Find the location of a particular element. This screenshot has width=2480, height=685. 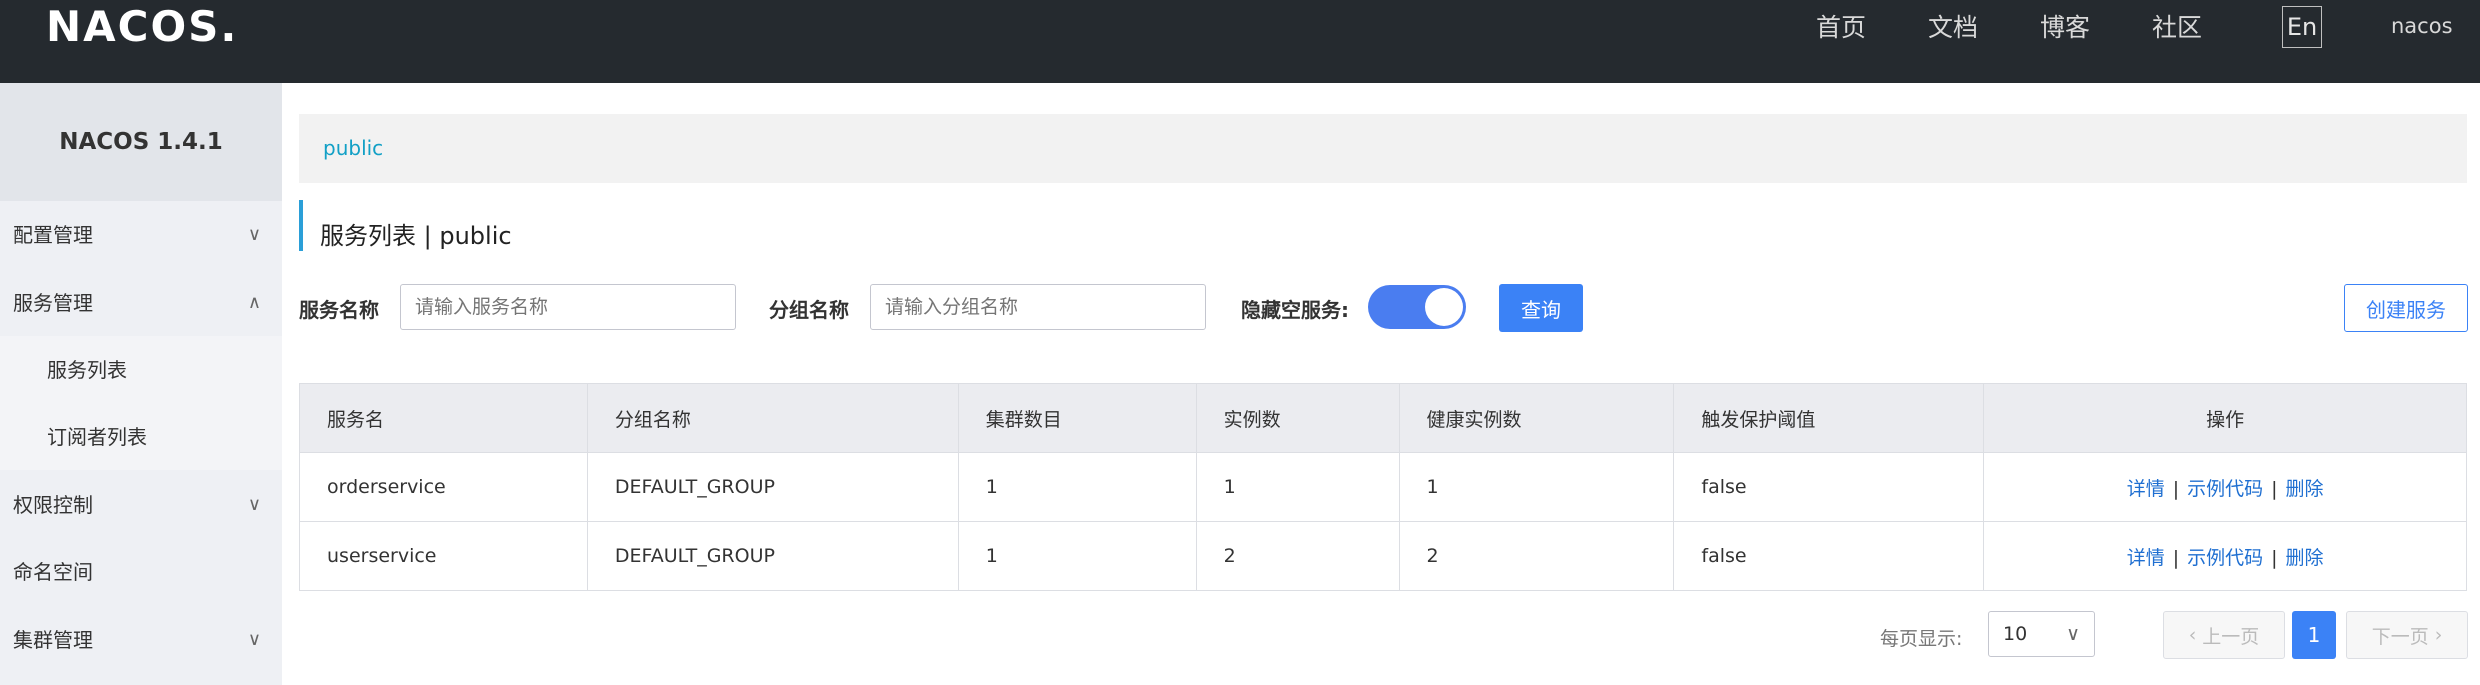

column-header: 集群数目 is located at coordinates (1077, 418).